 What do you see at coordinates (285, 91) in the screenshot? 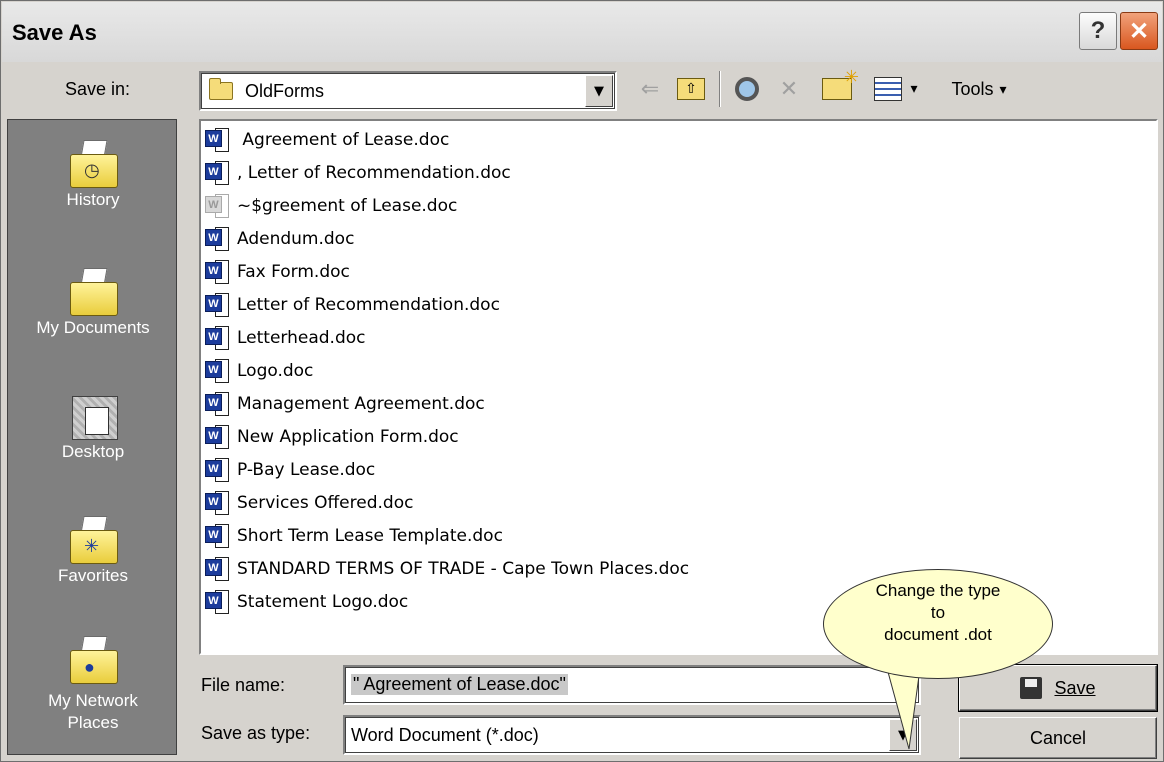
I see `current-folder-text: OldForms` at bounding box center [285, 91].